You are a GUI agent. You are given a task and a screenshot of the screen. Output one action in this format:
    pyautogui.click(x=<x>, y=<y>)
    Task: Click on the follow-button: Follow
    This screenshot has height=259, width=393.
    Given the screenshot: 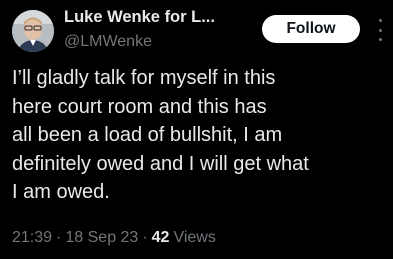 What is the action you would take?
    pyautogui.click(x=311, y=29)
    